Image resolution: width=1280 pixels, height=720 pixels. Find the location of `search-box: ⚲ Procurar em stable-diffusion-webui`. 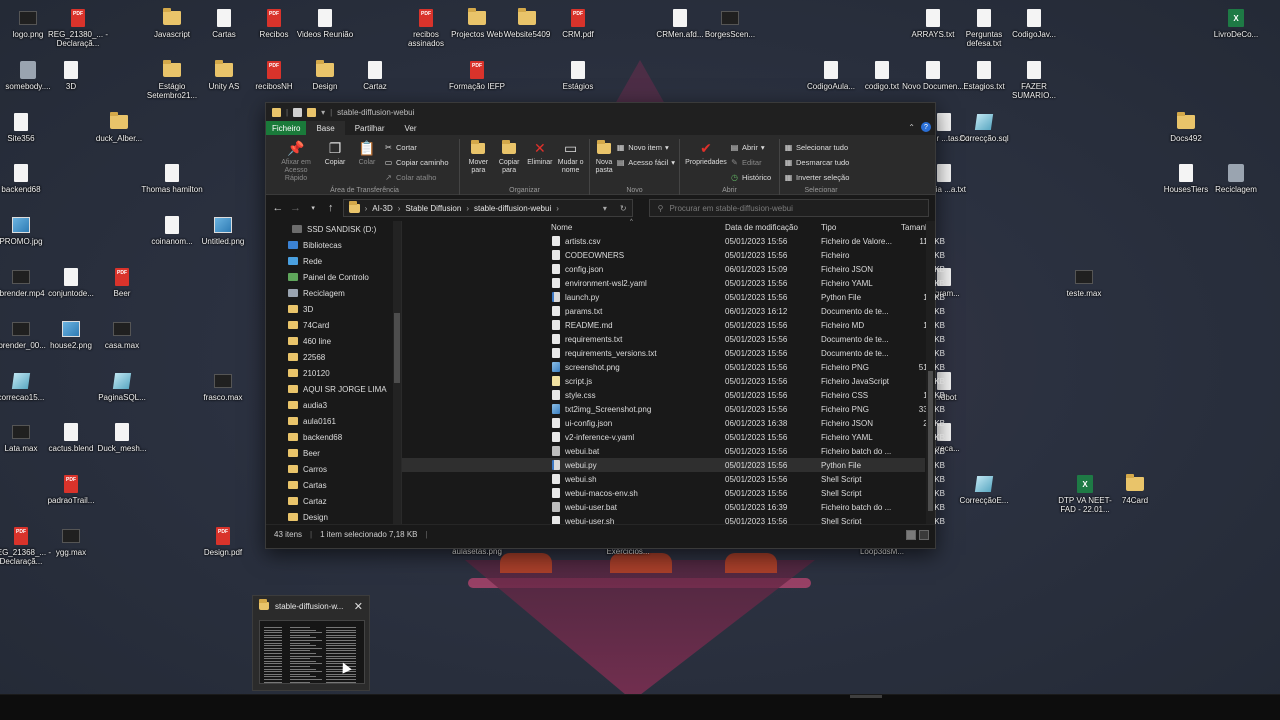

search-box: ⚲ Procurar em stable-diffusion-webui is located at coordinates (788, 208).